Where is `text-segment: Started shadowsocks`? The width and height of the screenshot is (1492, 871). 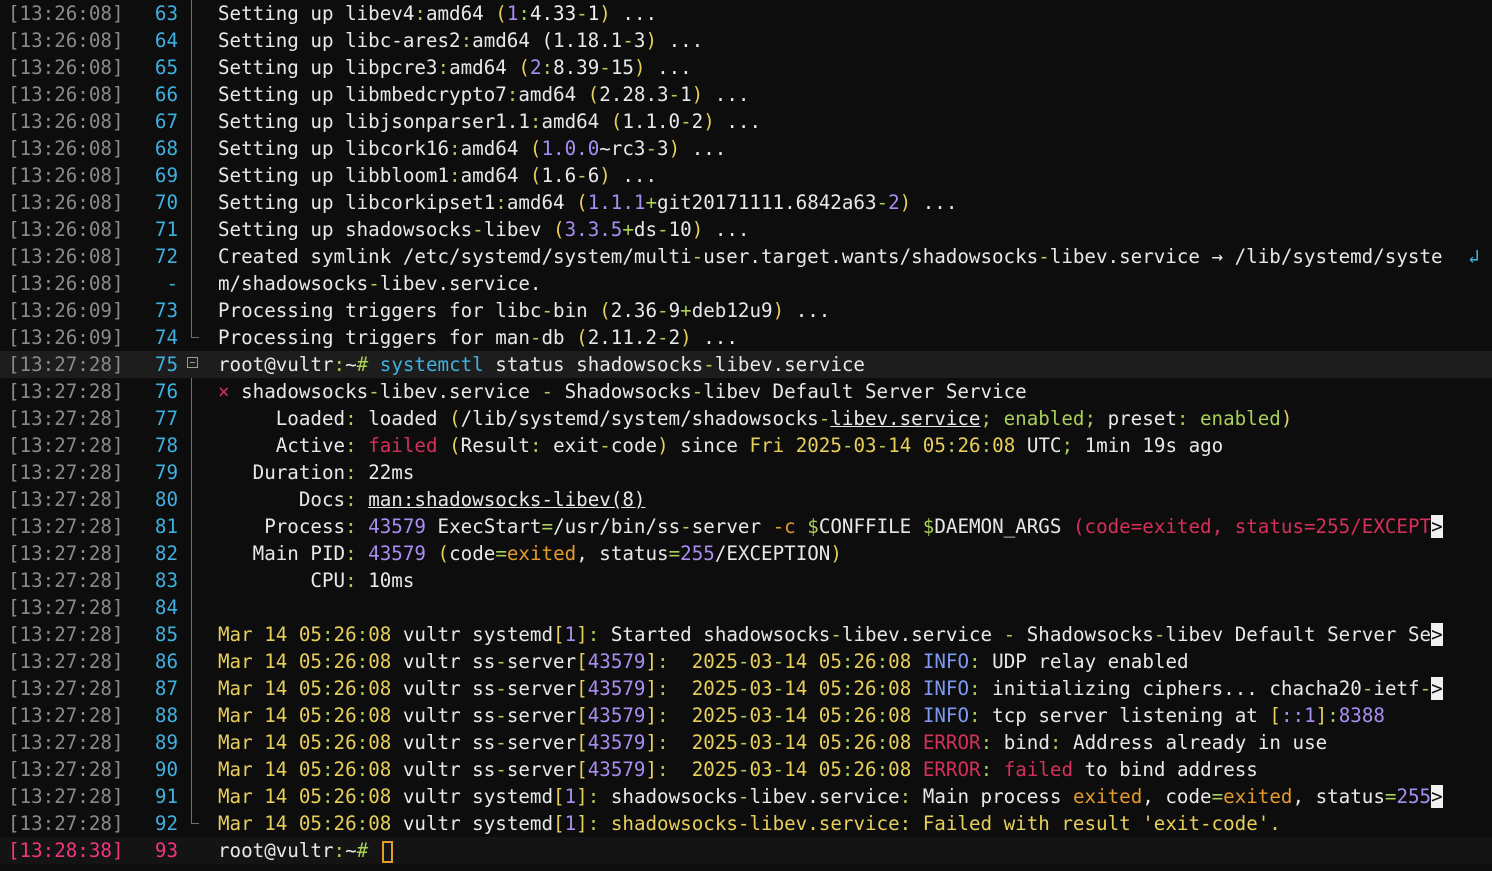
text-segment: Started shadowsocks is located at coordinates (715, 634).